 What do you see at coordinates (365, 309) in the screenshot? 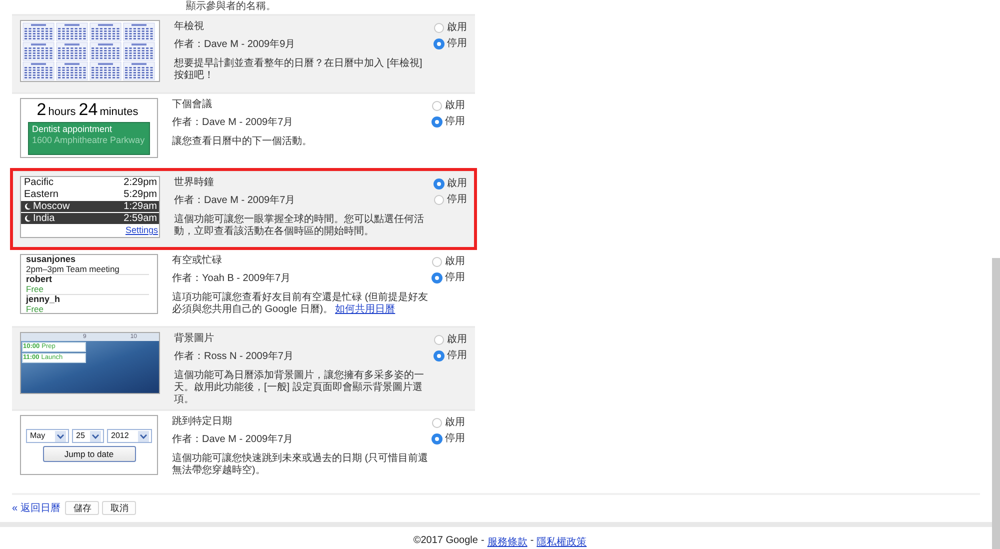
I see `help-link: 如何共用日曆` at bounding box center [365, 309].